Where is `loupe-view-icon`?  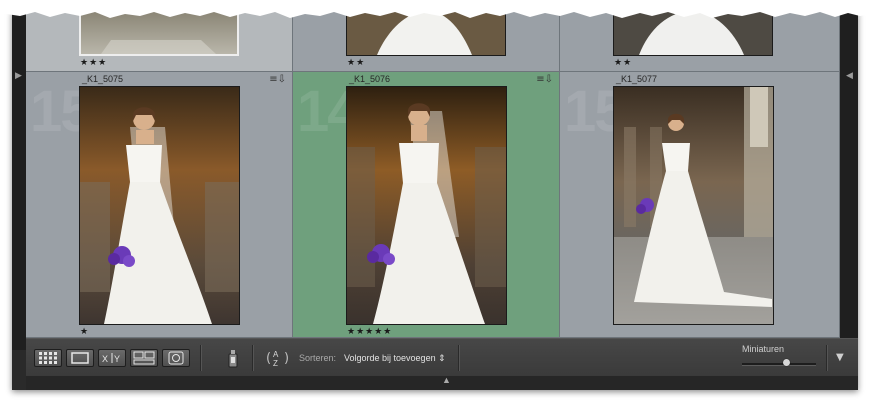
loupe-view-icon is located at coordinates (80, 358).